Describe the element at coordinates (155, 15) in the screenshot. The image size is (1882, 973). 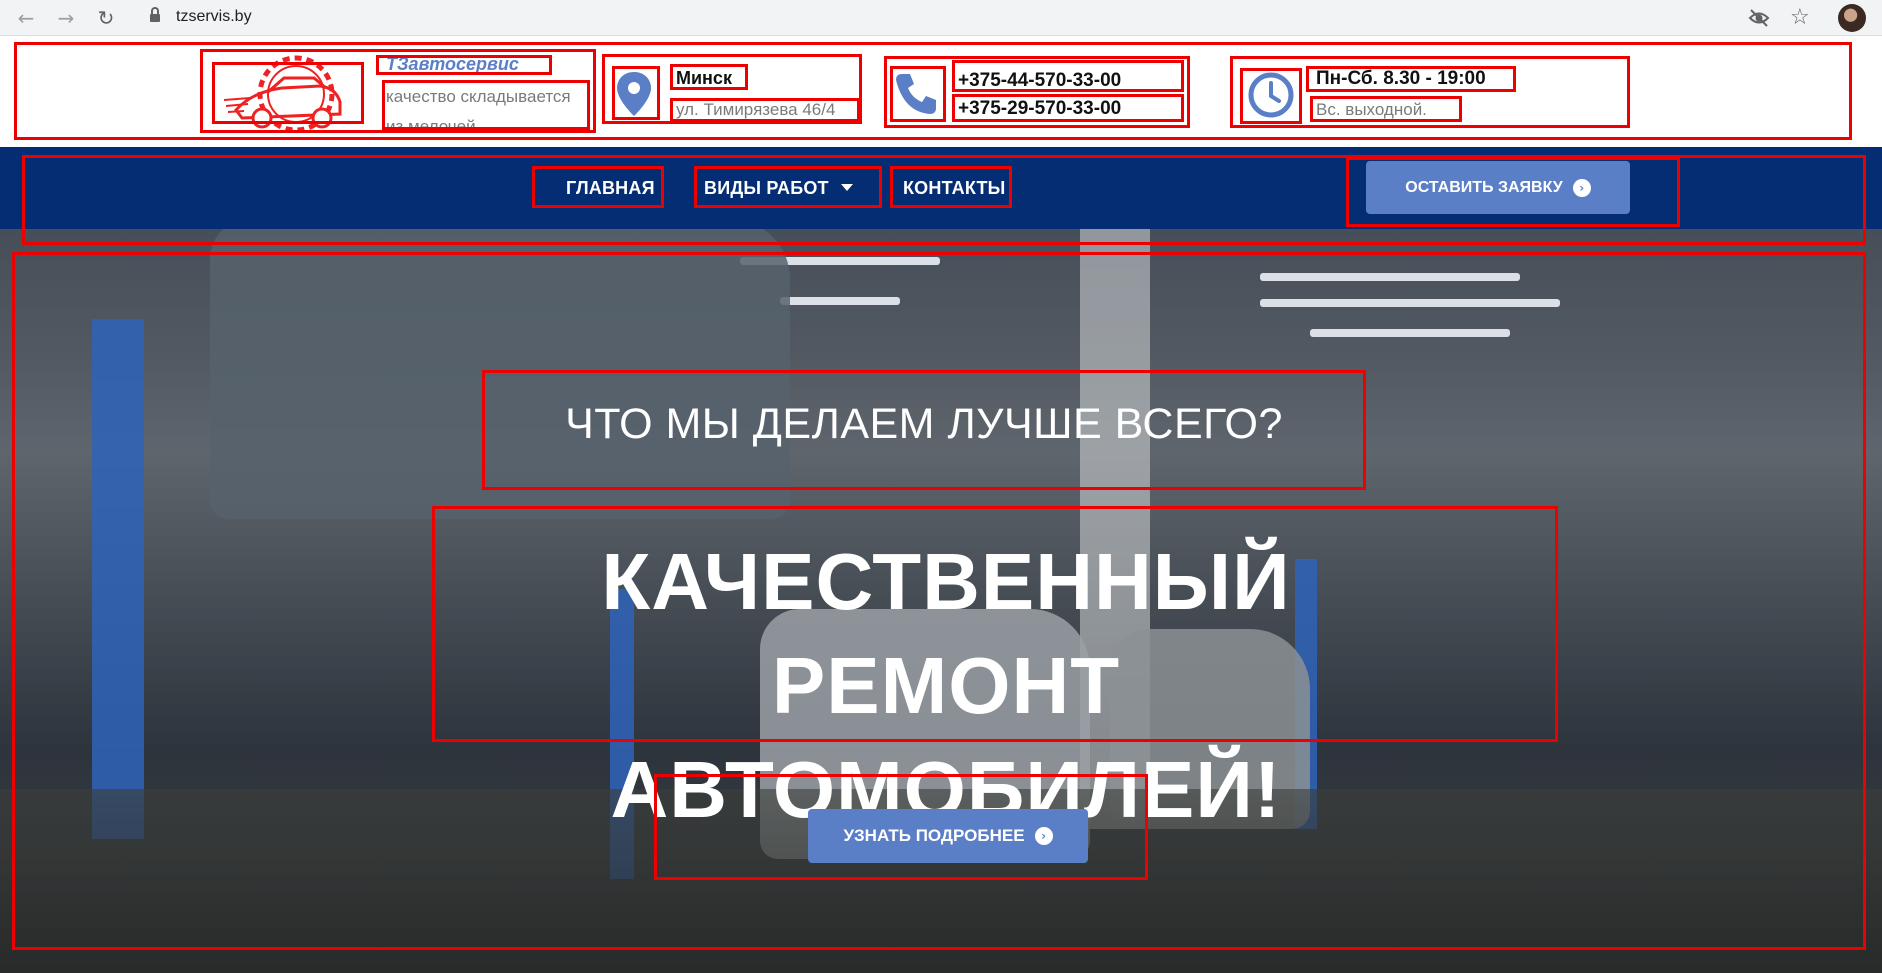
I see `lock-icon` at that location.